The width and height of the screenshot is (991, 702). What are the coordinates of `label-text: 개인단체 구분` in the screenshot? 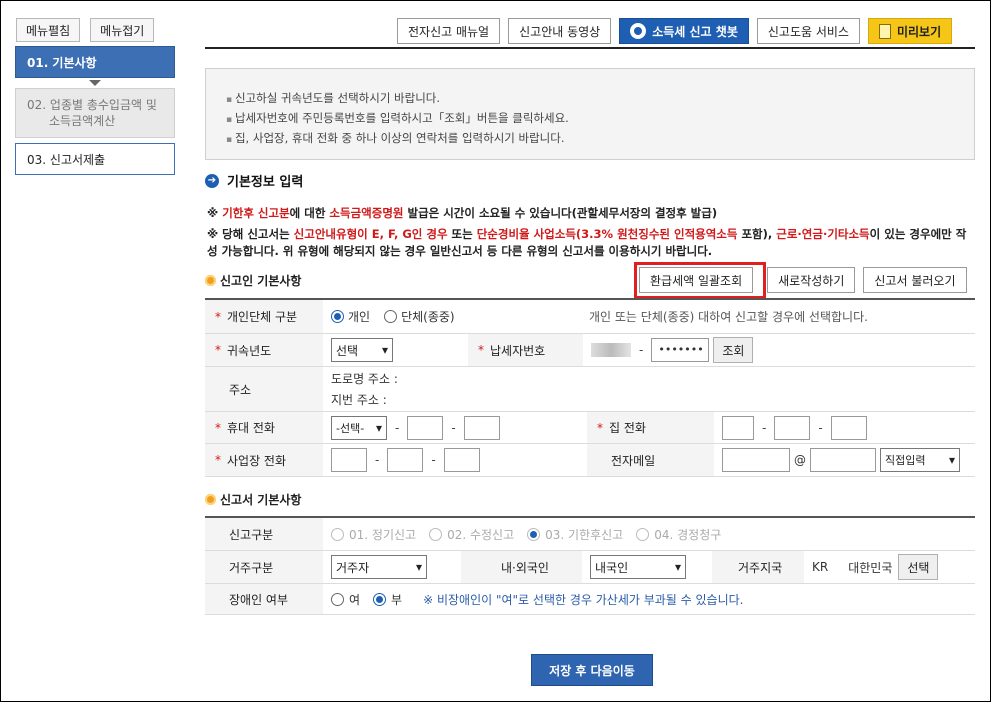 It's located at (262, 317).